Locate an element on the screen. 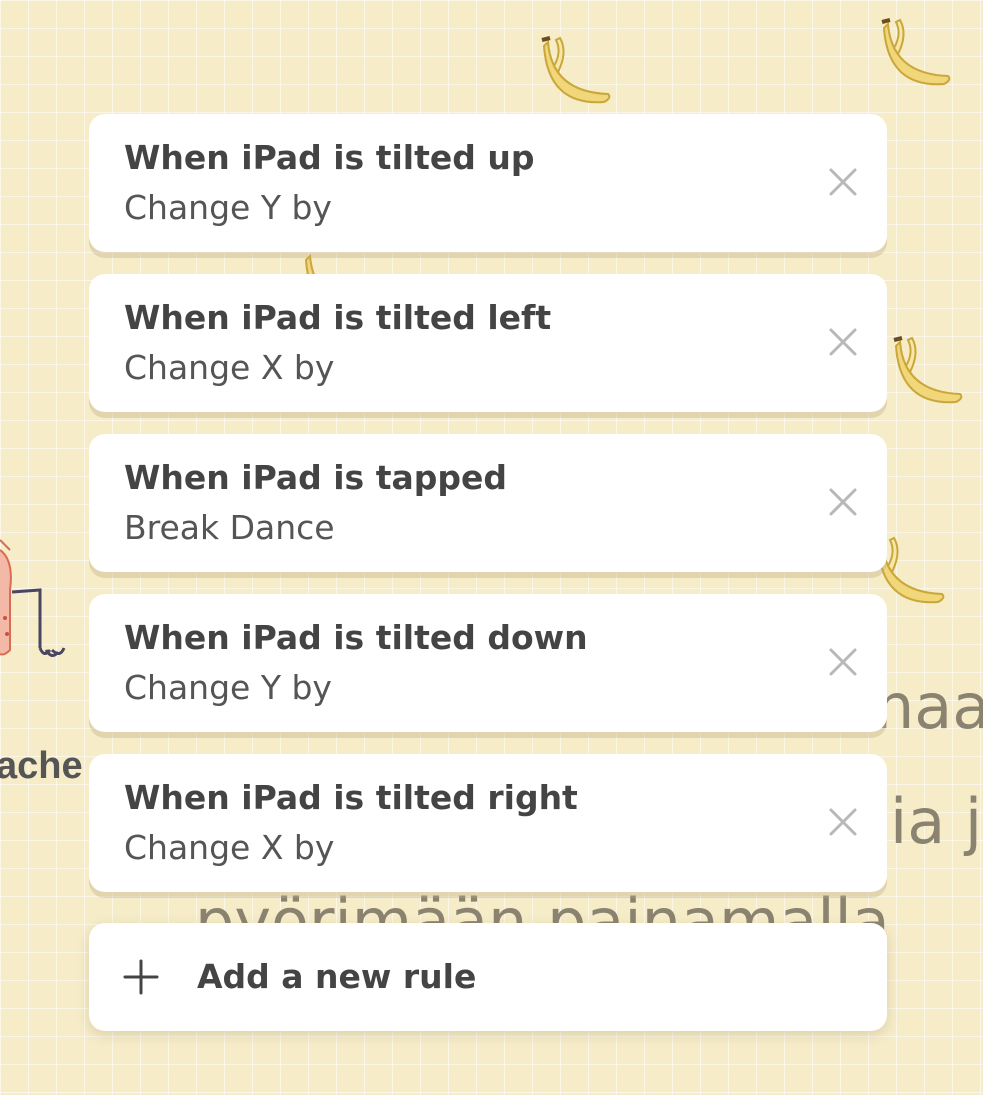  rule-trigger: When iPad is tilted down is located at coordinates (356, 637).